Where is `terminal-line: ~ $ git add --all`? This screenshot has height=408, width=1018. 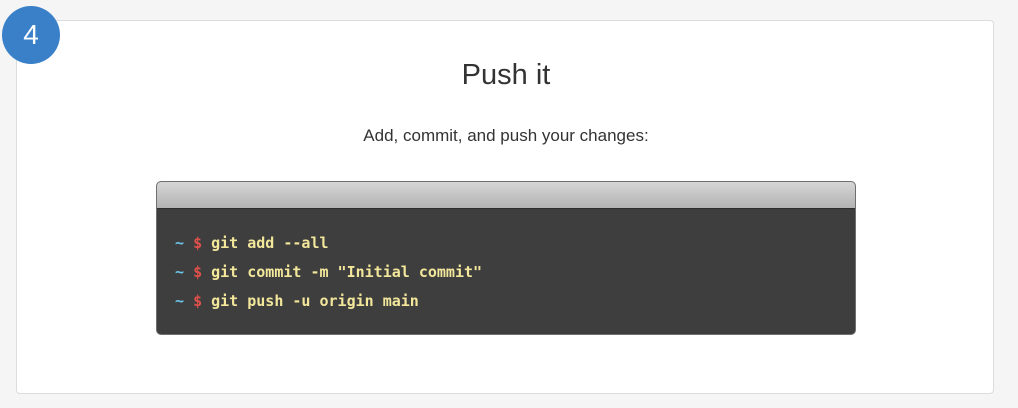 terminal-line: ~ $ git add --all is located at coordinates (515, 246).